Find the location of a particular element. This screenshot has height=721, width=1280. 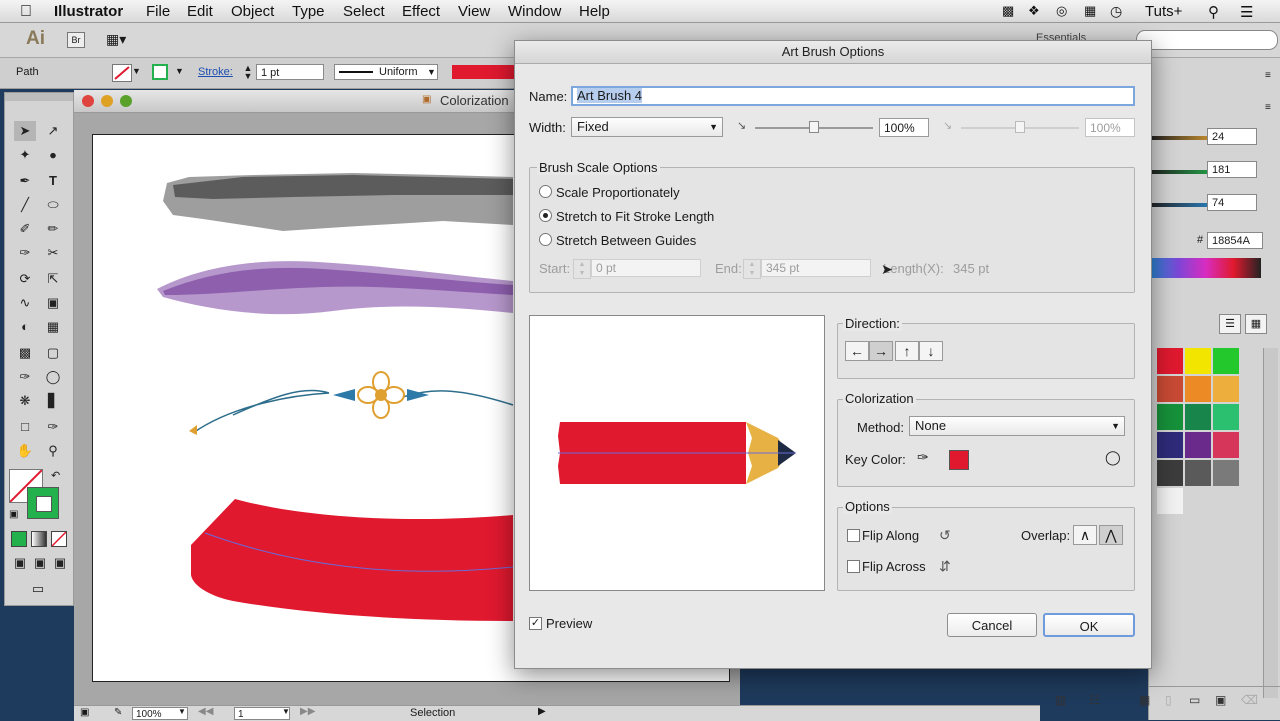

hand-tool-icon: ✋ is located at coordinates (25, 451).